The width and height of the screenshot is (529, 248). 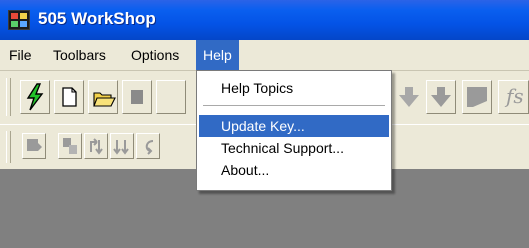 I want to click on menu-file: File, so click(x=20, y=55).